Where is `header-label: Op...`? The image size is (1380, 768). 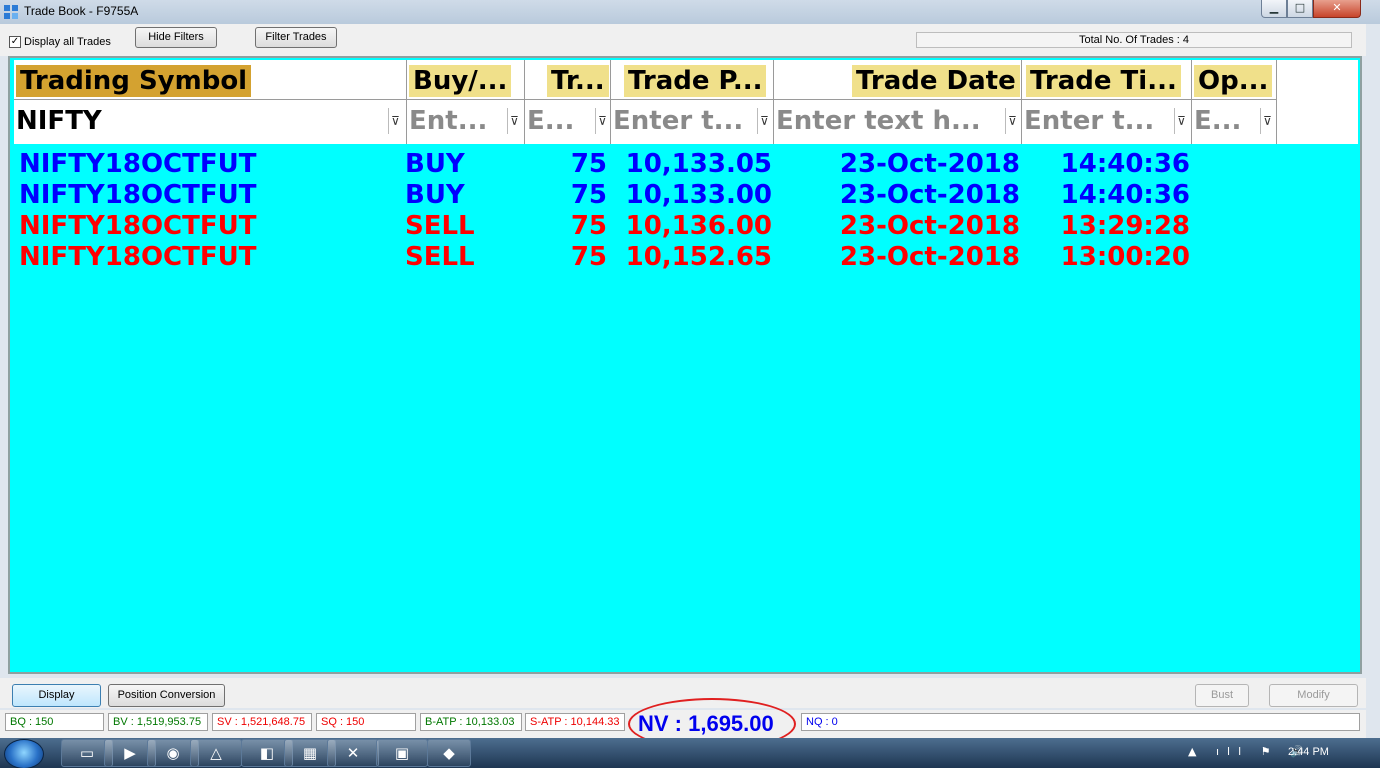
header-label: Op... is located at coordinates (1233, 81).